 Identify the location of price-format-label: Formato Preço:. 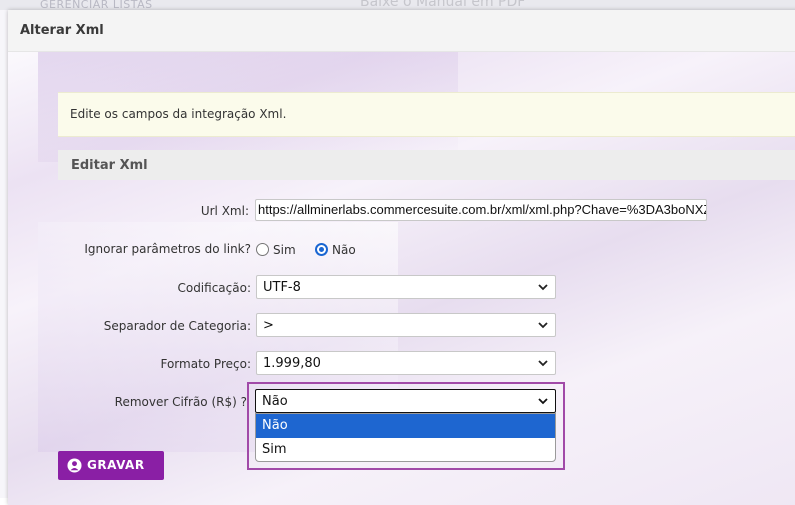
(205, 364).